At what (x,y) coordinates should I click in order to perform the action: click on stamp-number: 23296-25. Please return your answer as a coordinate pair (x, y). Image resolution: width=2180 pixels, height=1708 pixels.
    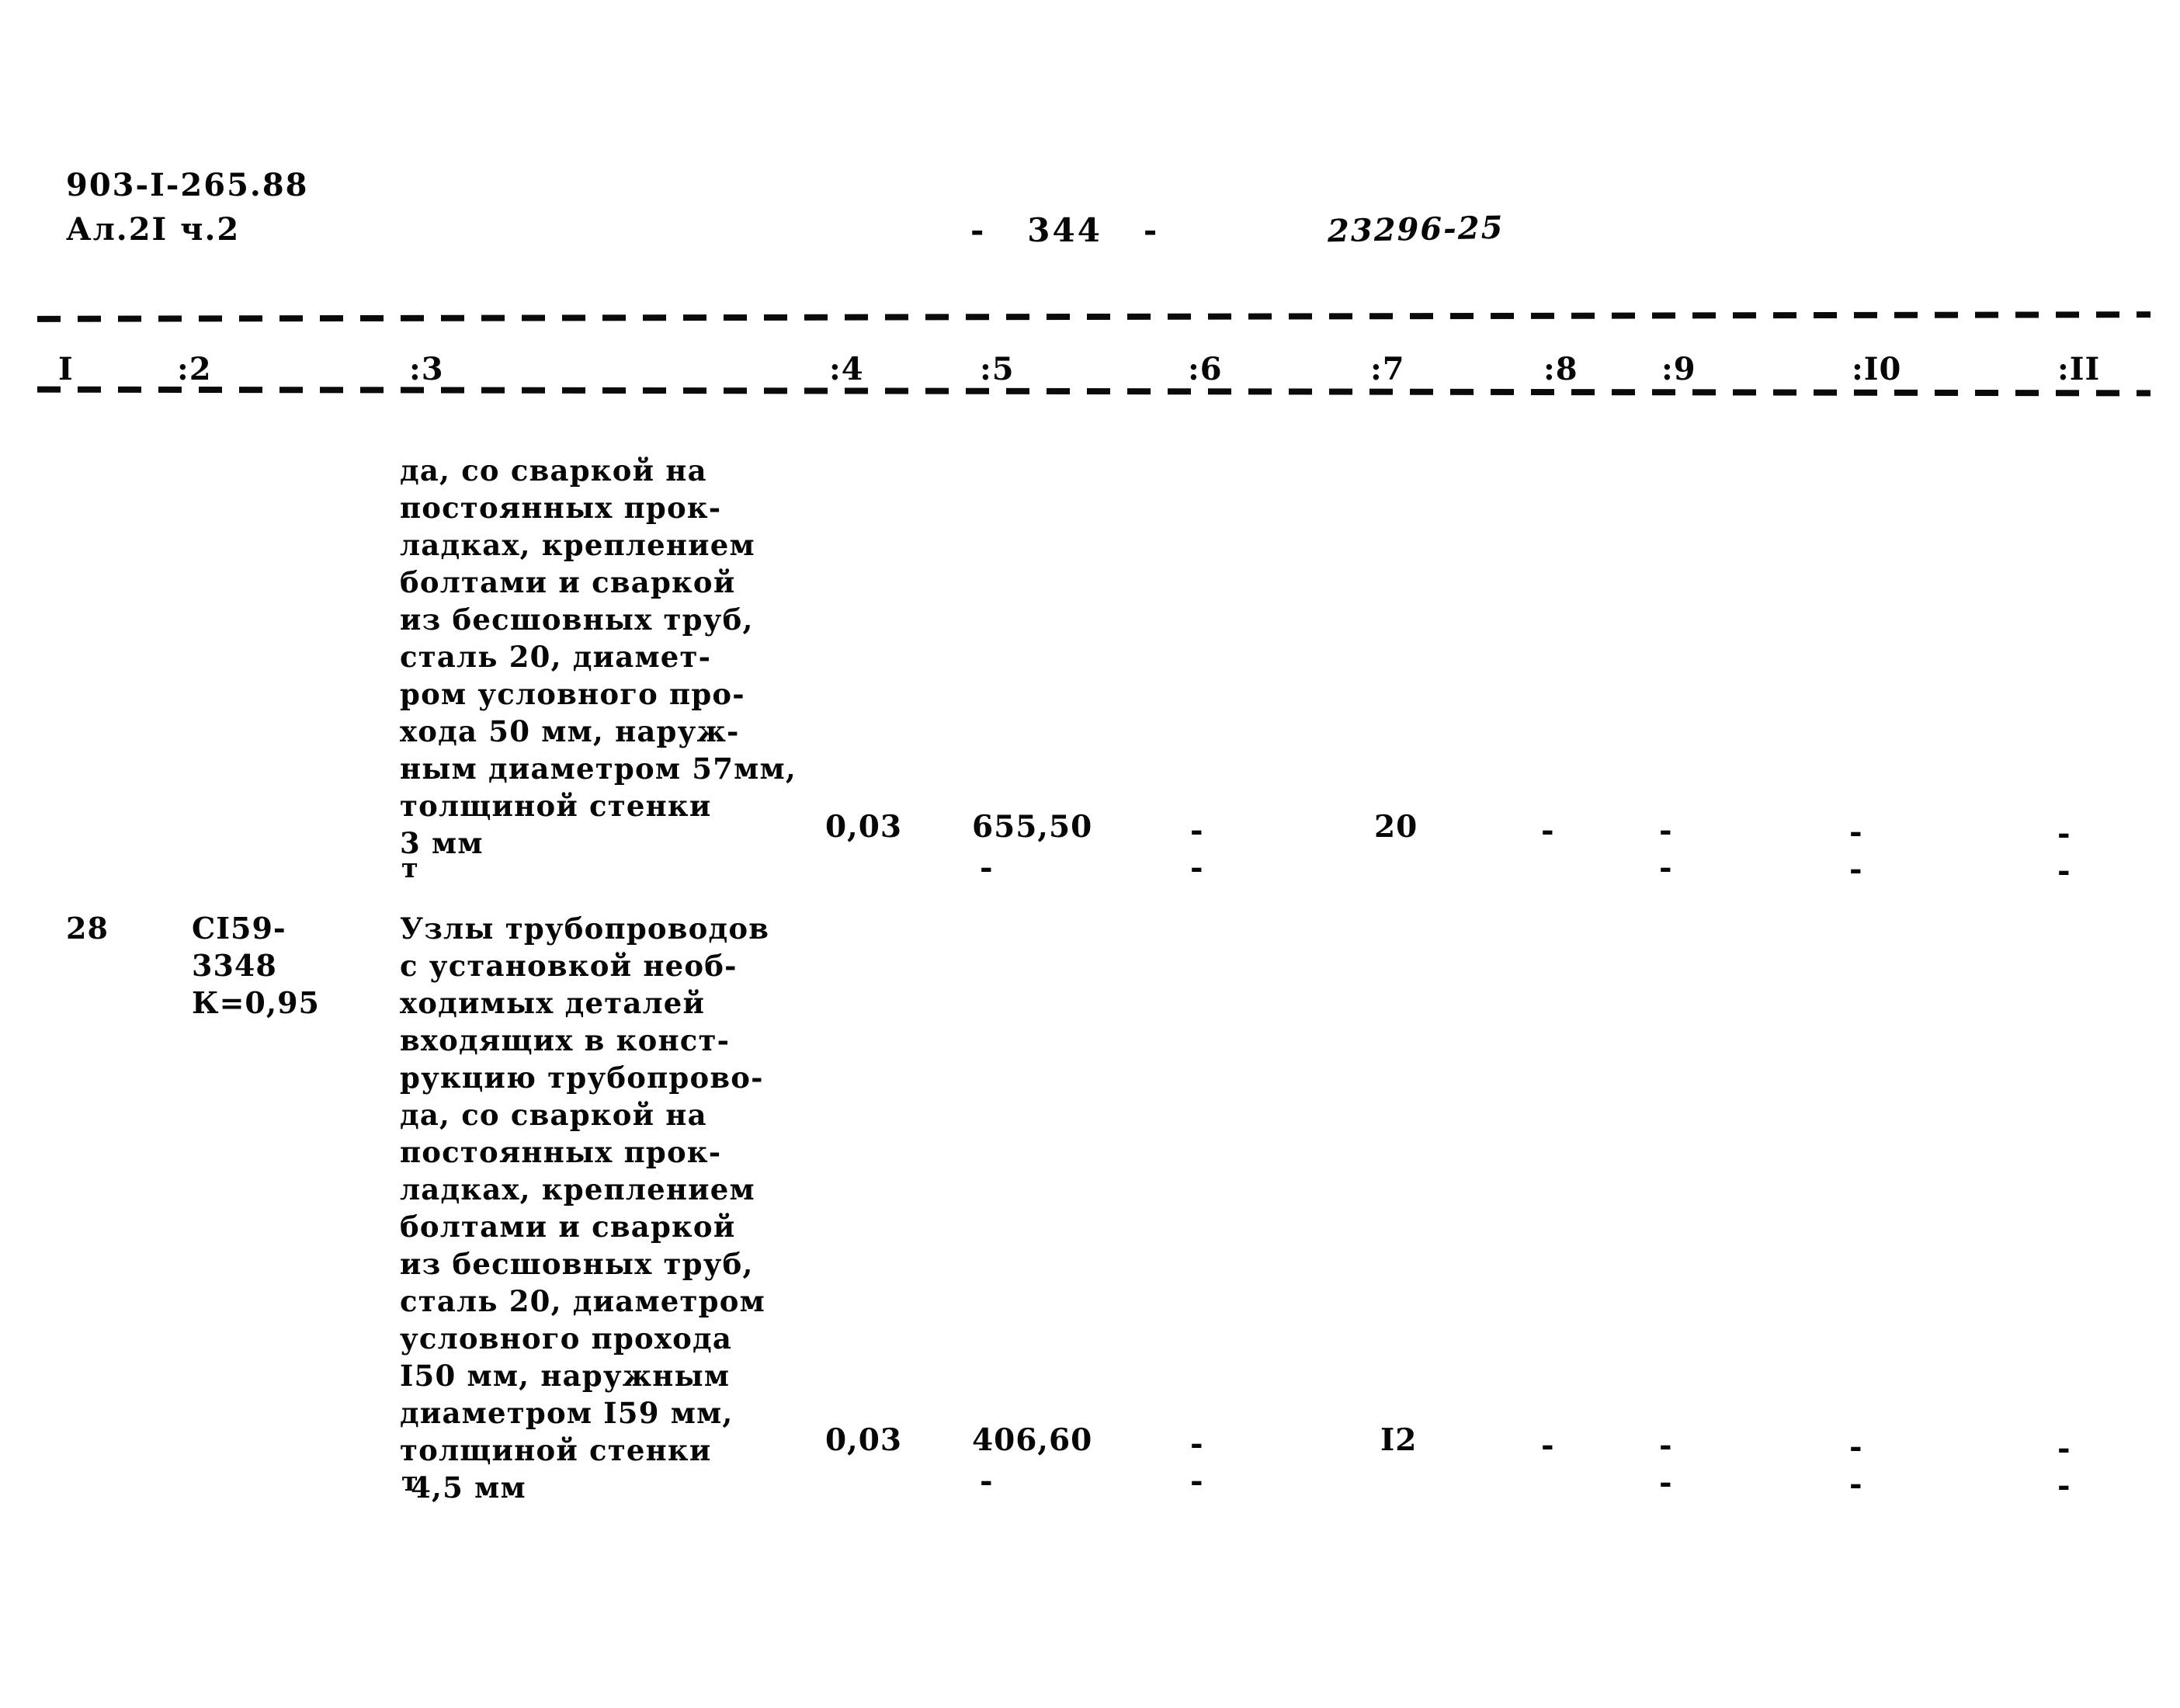
    Looking at the image, I should click on (1416, 230).